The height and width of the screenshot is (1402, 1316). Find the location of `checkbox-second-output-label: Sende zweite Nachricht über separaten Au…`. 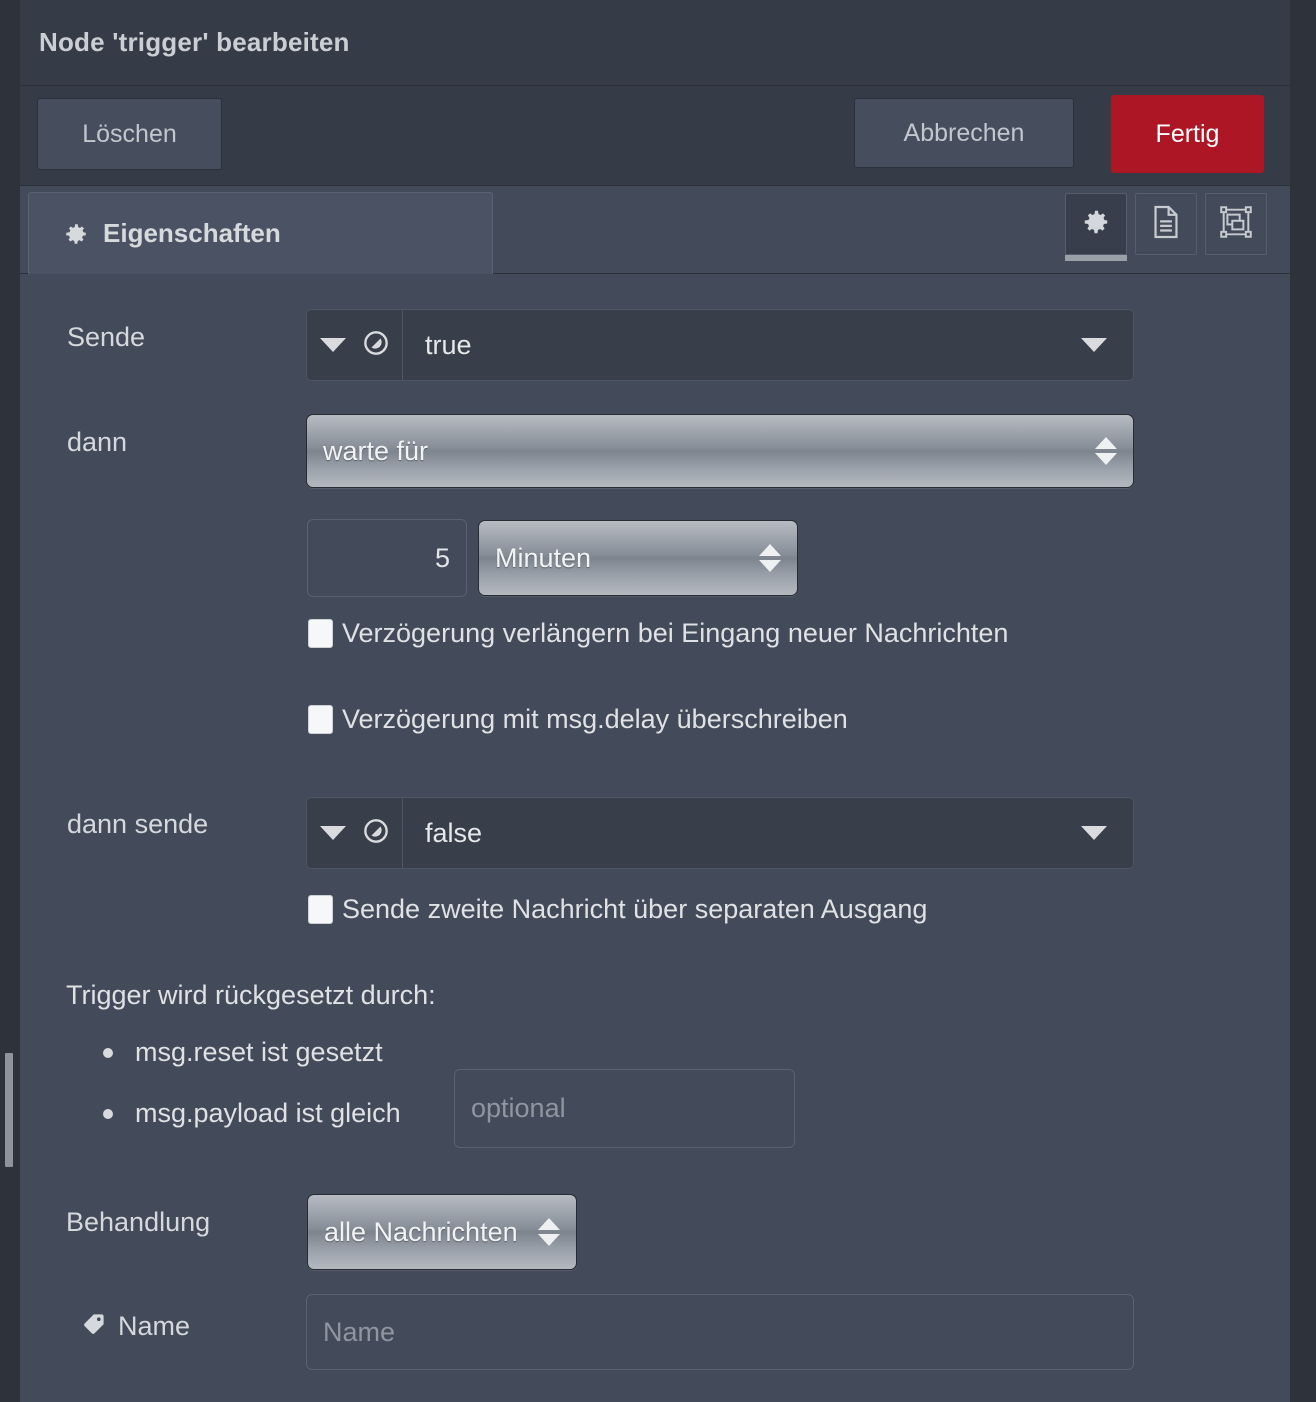

checkbox-second-output-label: Sende zweite Nachricht über separaten Au… is located at coordinates (635, 909).